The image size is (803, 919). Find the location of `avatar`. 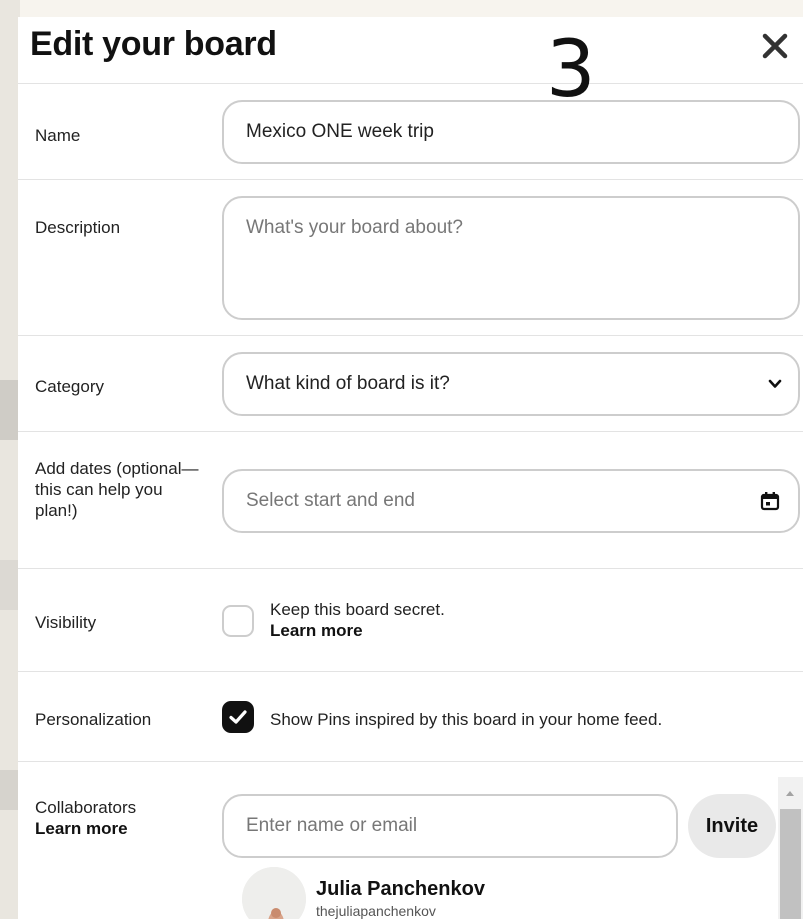

avatar is located at coordinates (274, 893).